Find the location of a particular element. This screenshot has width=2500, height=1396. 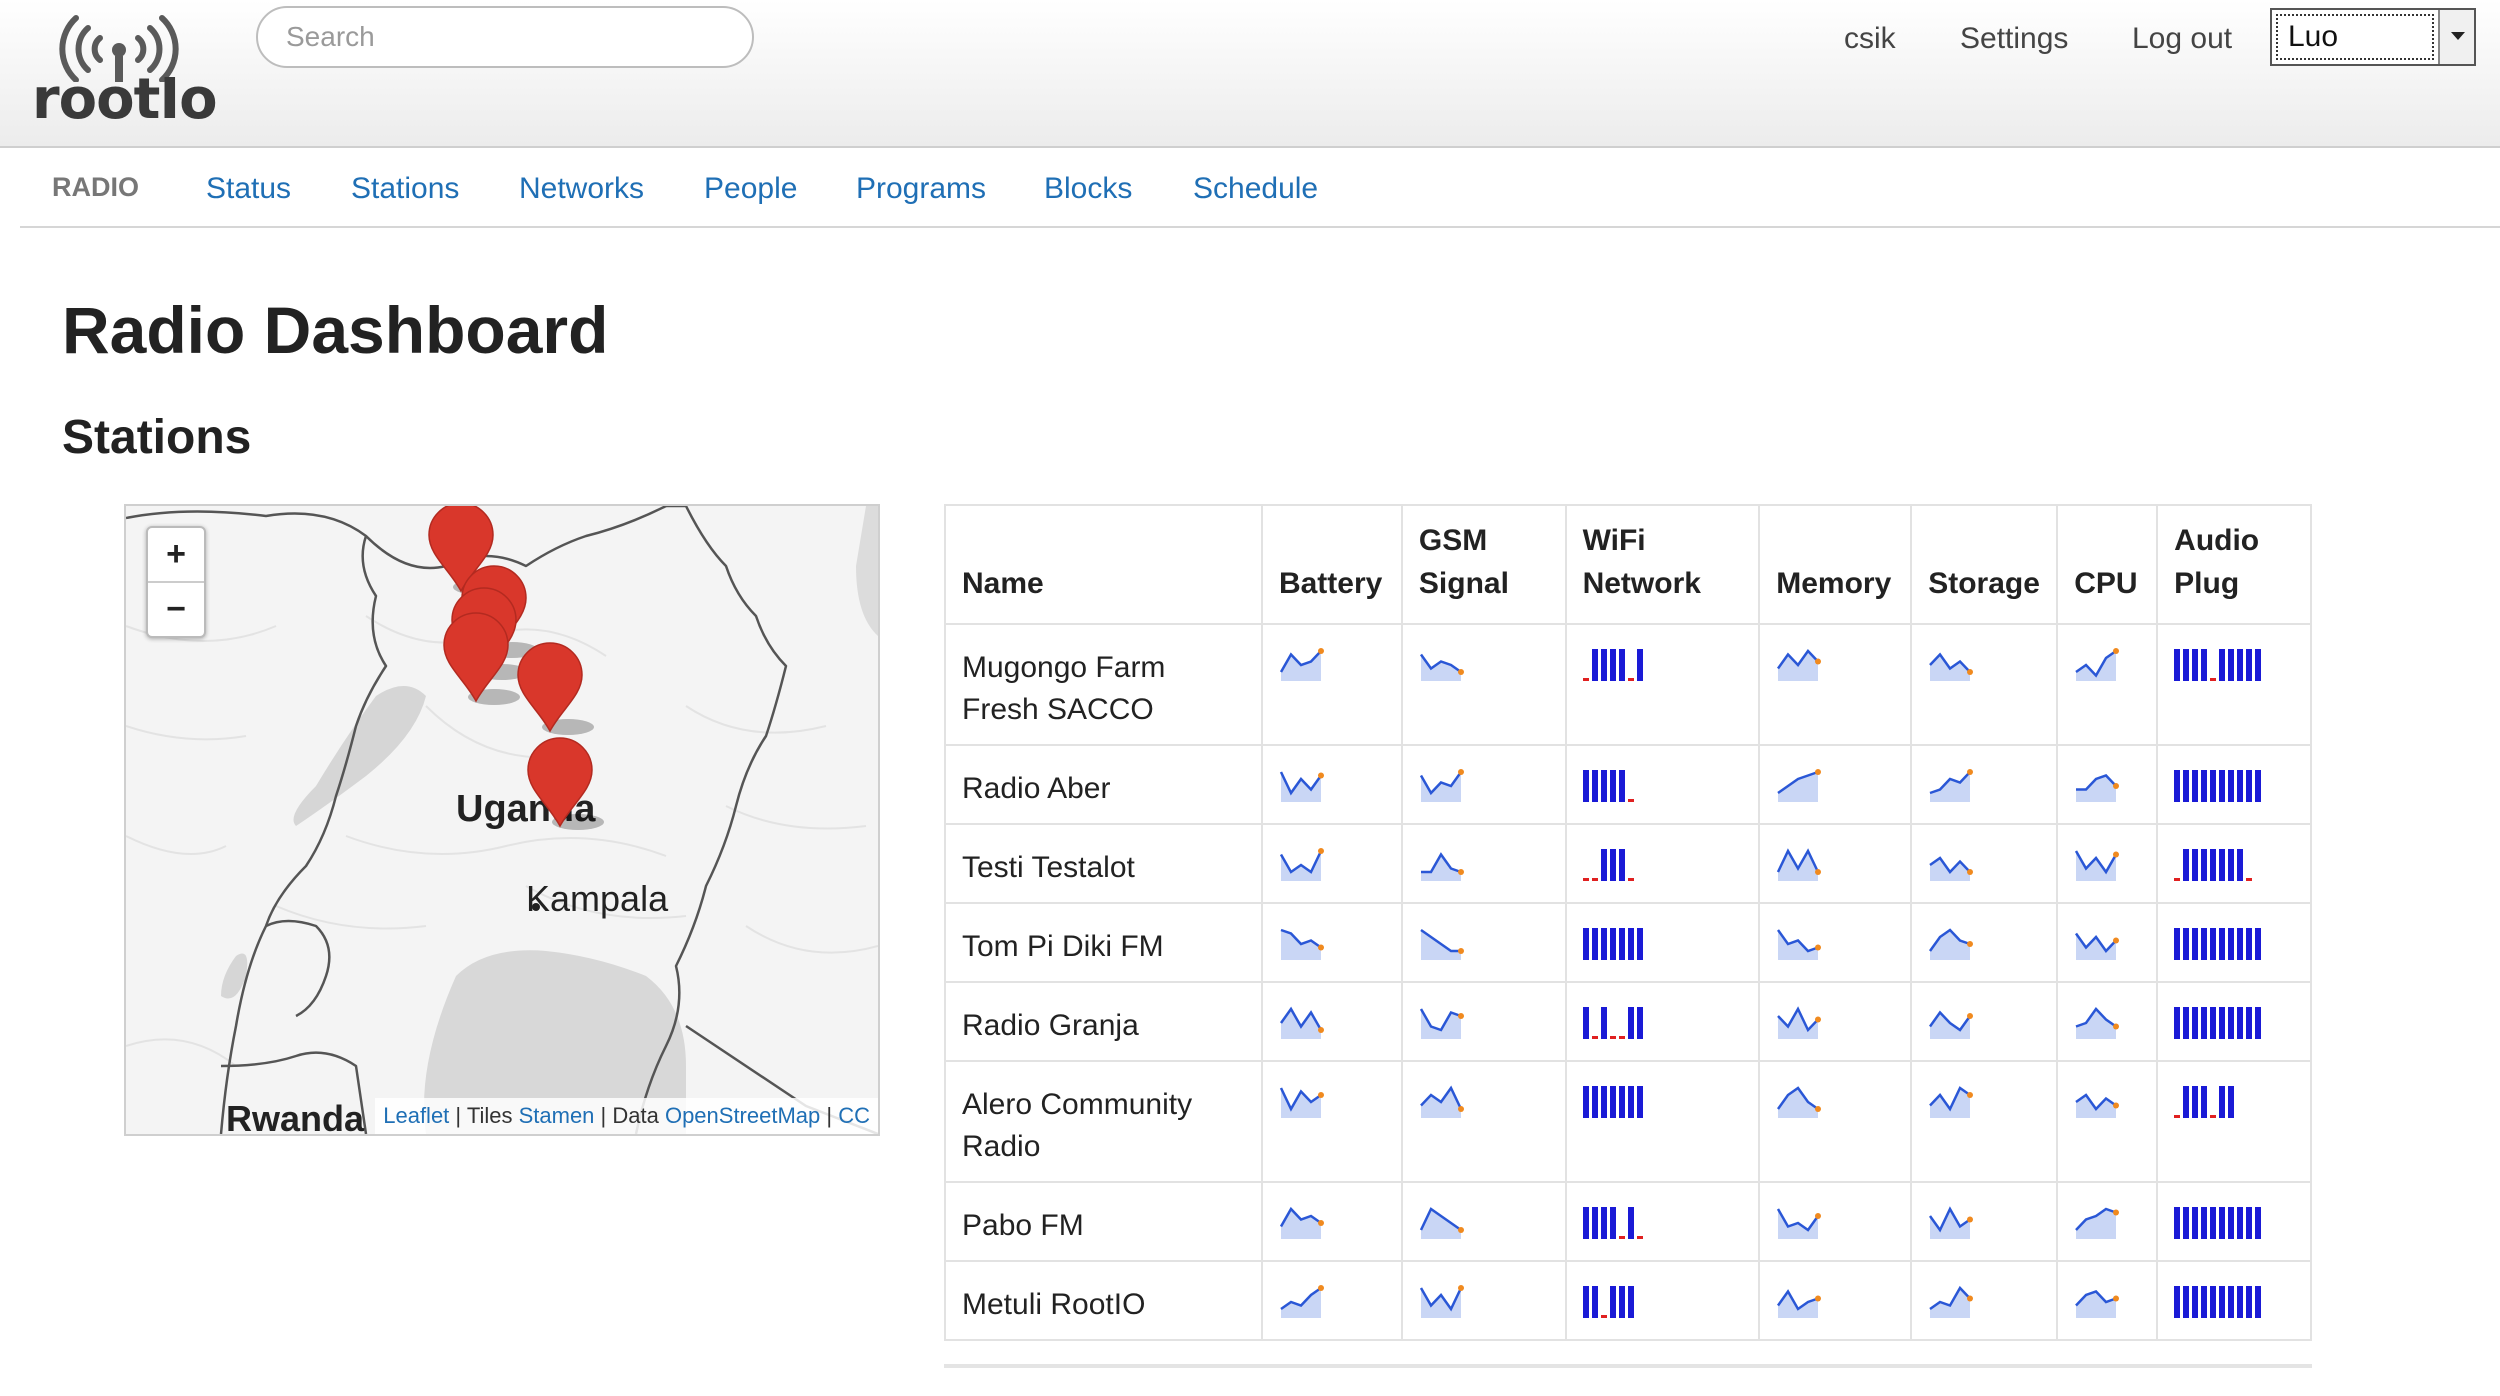

language-value: Luo is located at coordinates (2355, 37).